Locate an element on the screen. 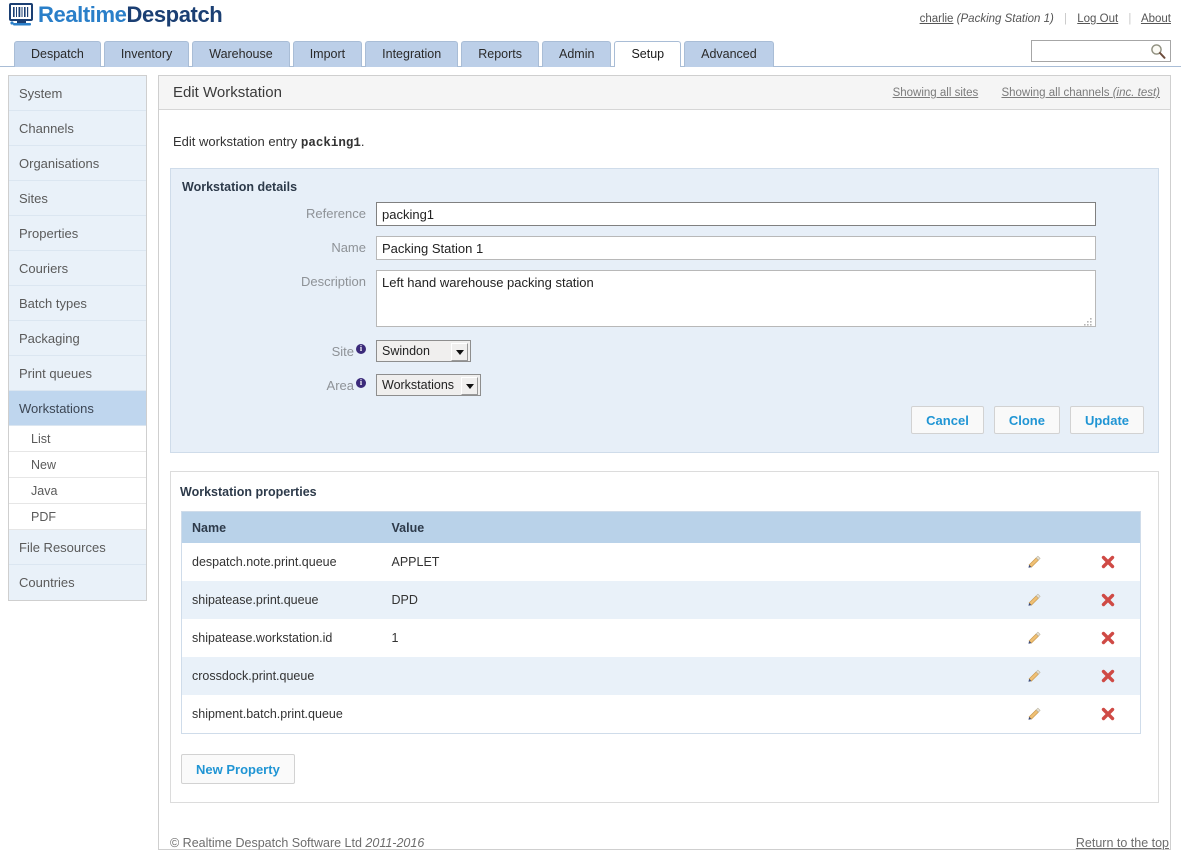 The width and height of the screenshot is (1181, 860). return-to-top-link: Return to the top is located at coordinates (1122, 843).